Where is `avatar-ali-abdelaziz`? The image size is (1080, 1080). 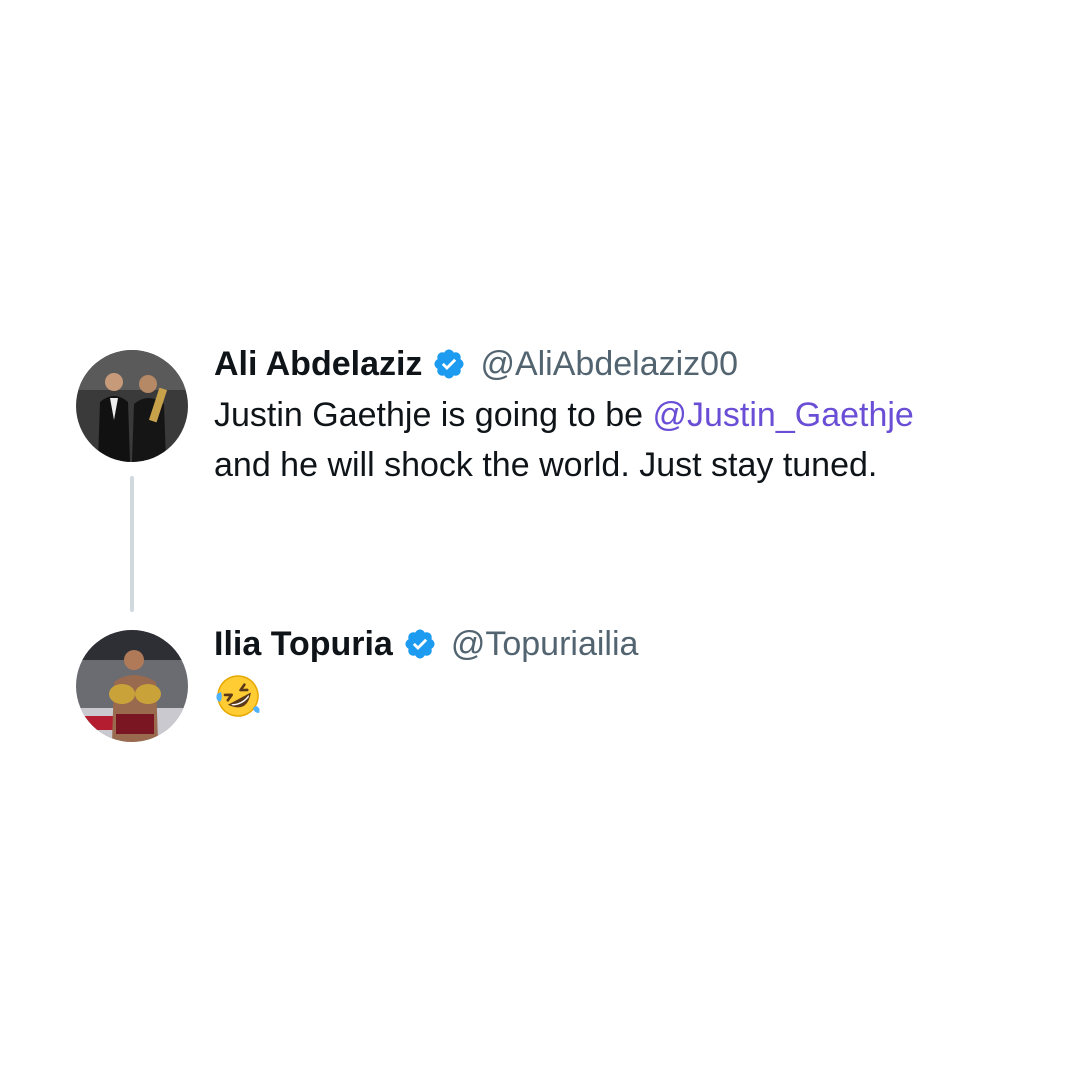
avatar-ali-abdelaziz is located at coordinates (132, 406).